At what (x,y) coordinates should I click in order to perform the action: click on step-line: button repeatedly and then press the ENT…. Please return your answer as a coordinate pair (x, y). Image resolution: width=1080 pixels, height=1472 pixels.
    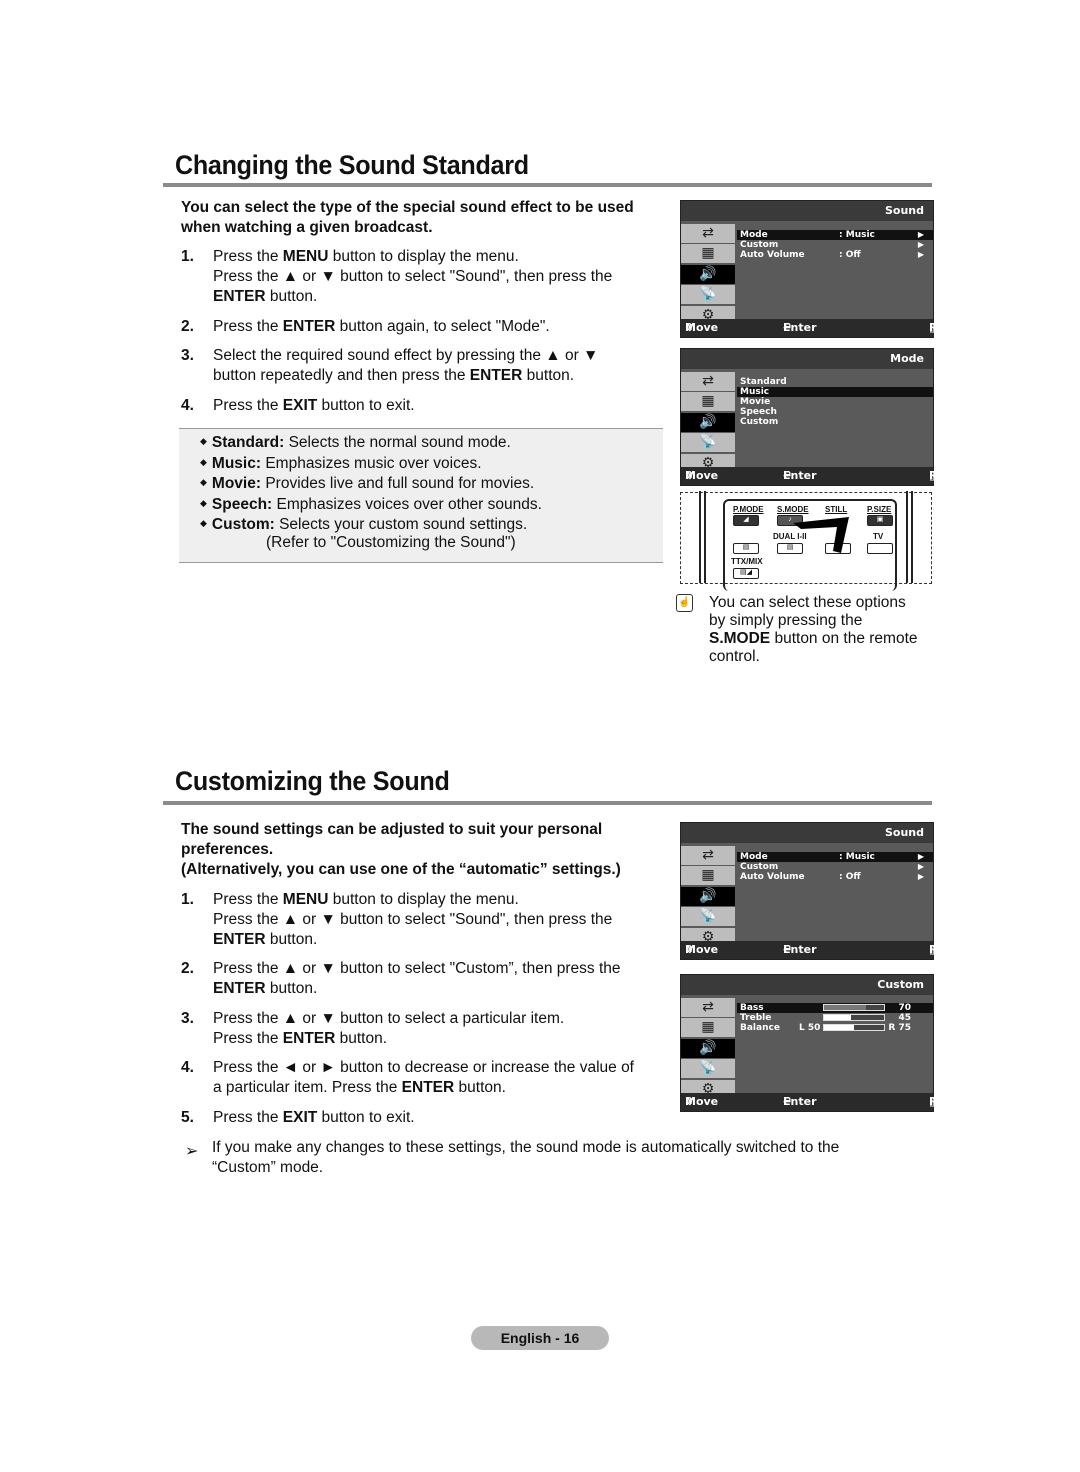
    Looking at the image, I should click on (393, 376).